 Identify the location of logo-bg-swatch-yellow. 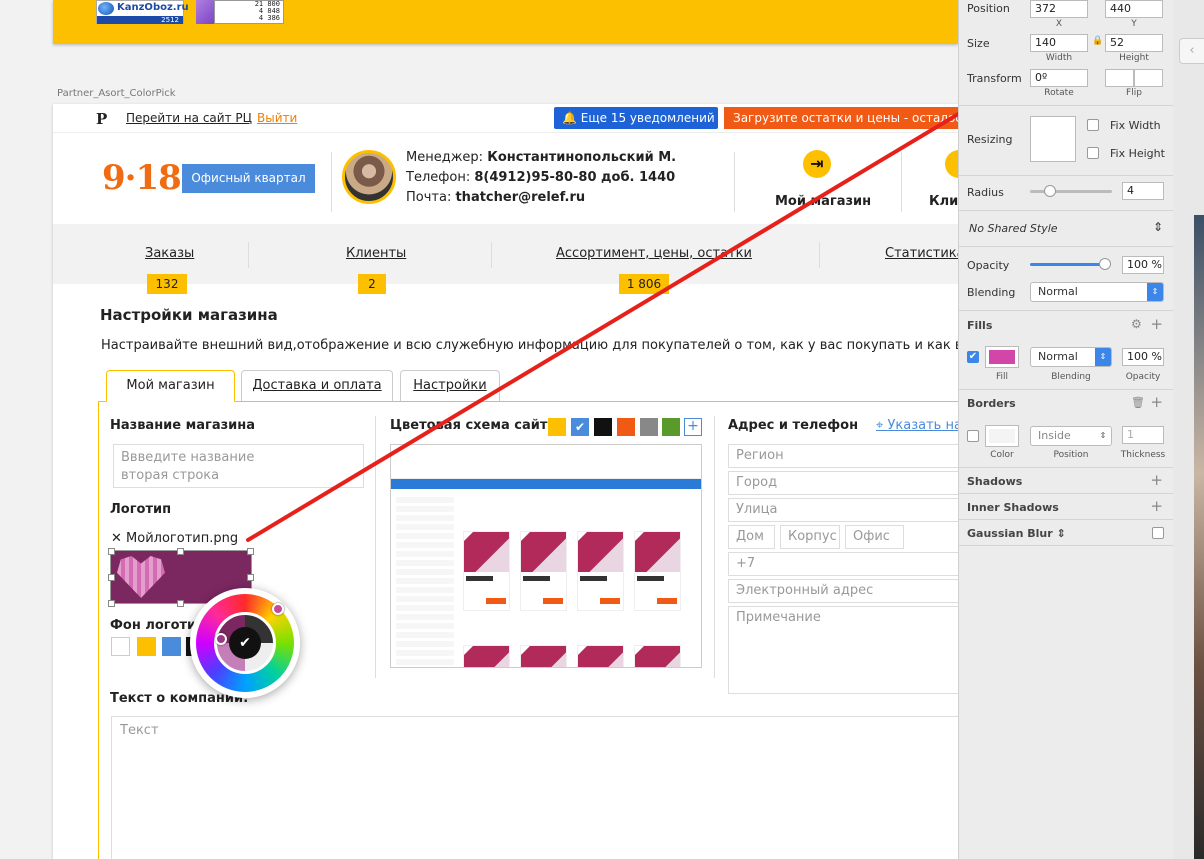
(146, 646).